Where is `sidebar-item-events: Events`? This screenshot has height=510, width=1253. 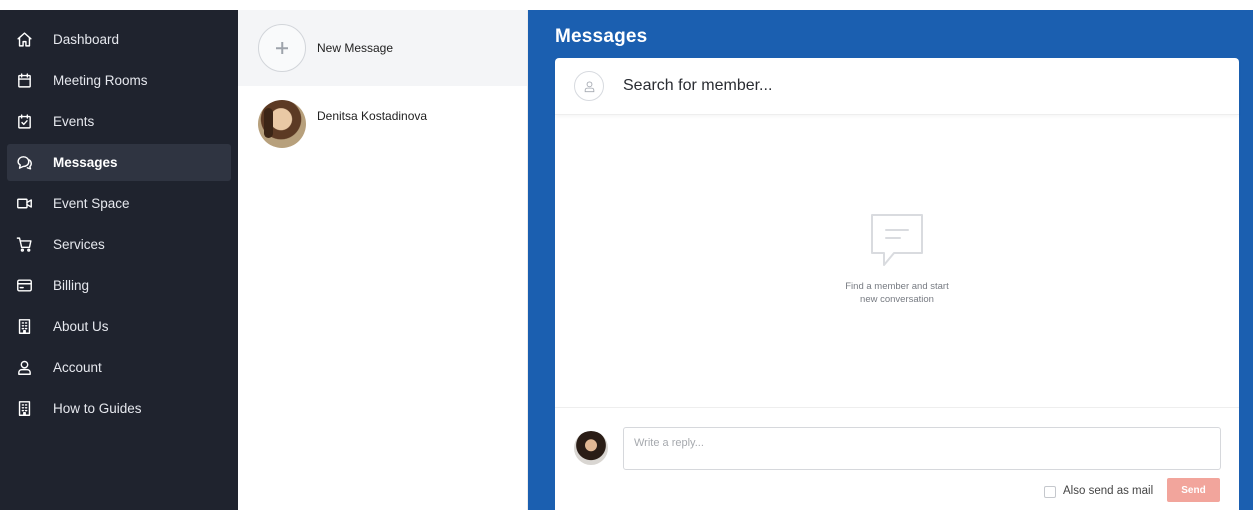 sidebar-item-events: Events is located at coordinates (119, 121).